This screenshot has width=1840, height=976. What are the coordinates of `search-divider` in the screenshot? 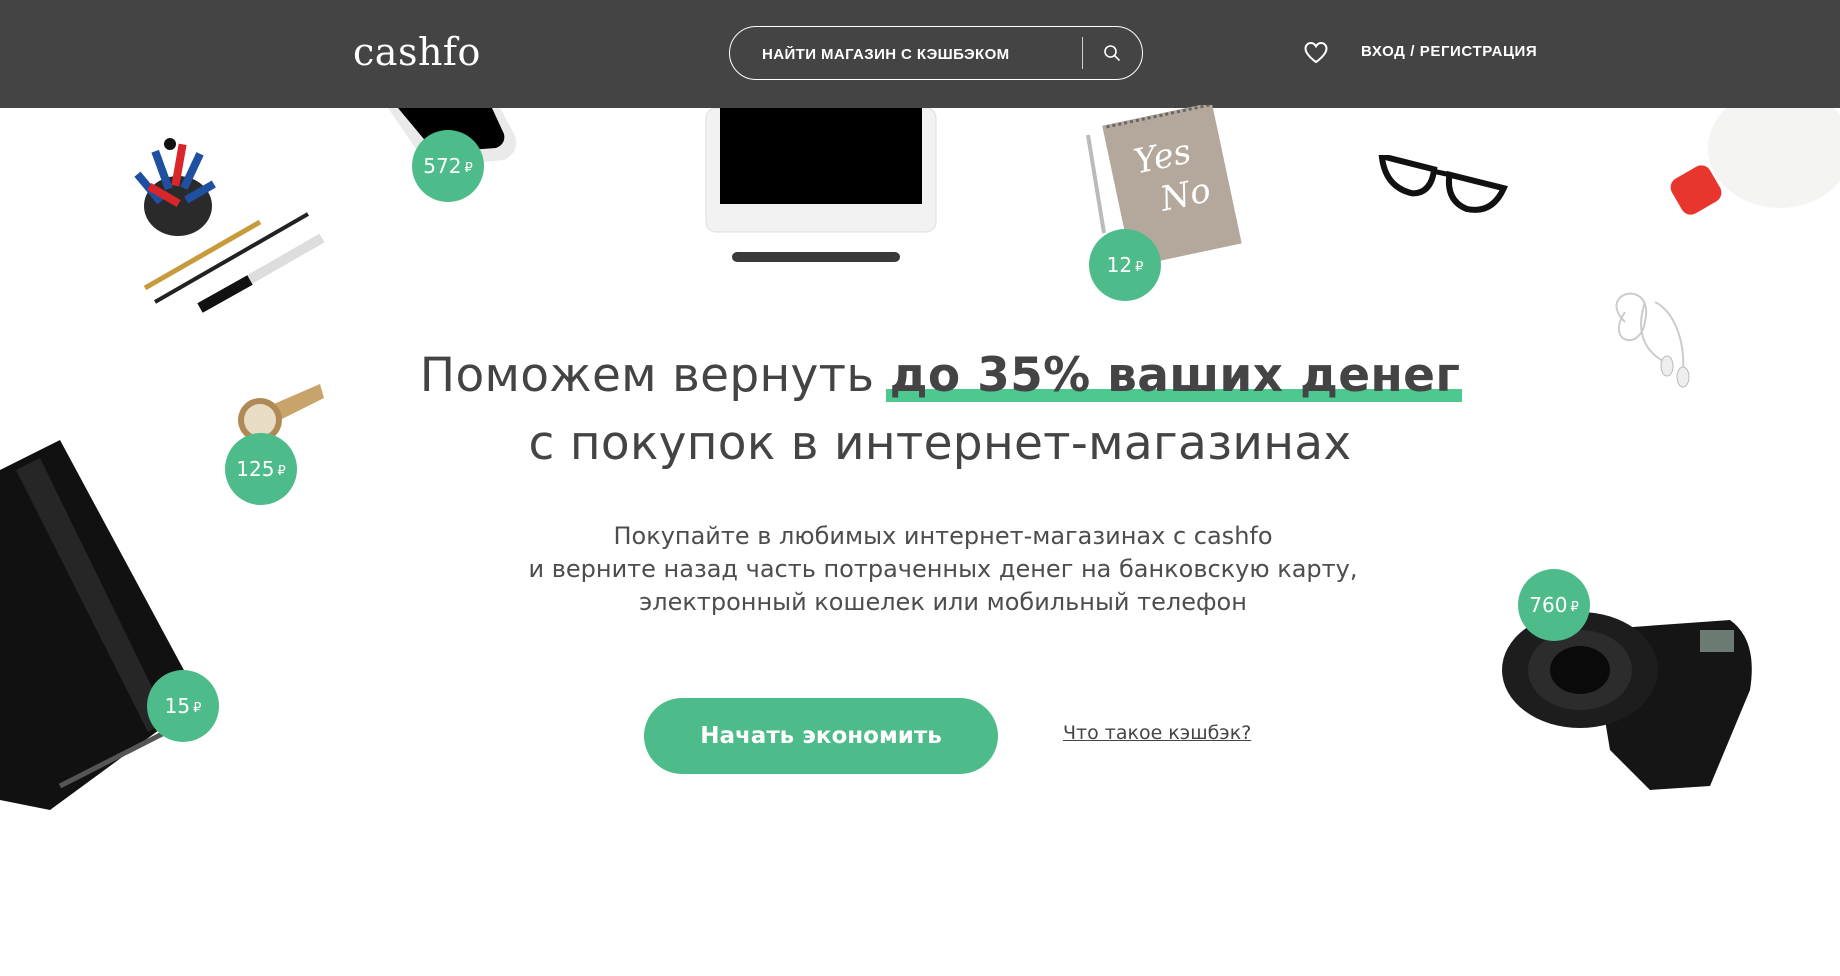 It's located at (1082, 53).